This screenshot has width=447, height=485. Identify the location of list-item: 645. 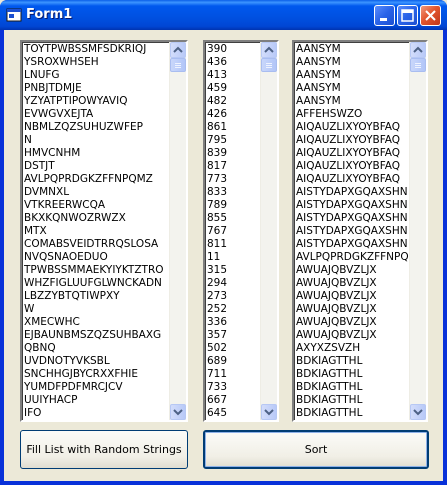
(217, 413).